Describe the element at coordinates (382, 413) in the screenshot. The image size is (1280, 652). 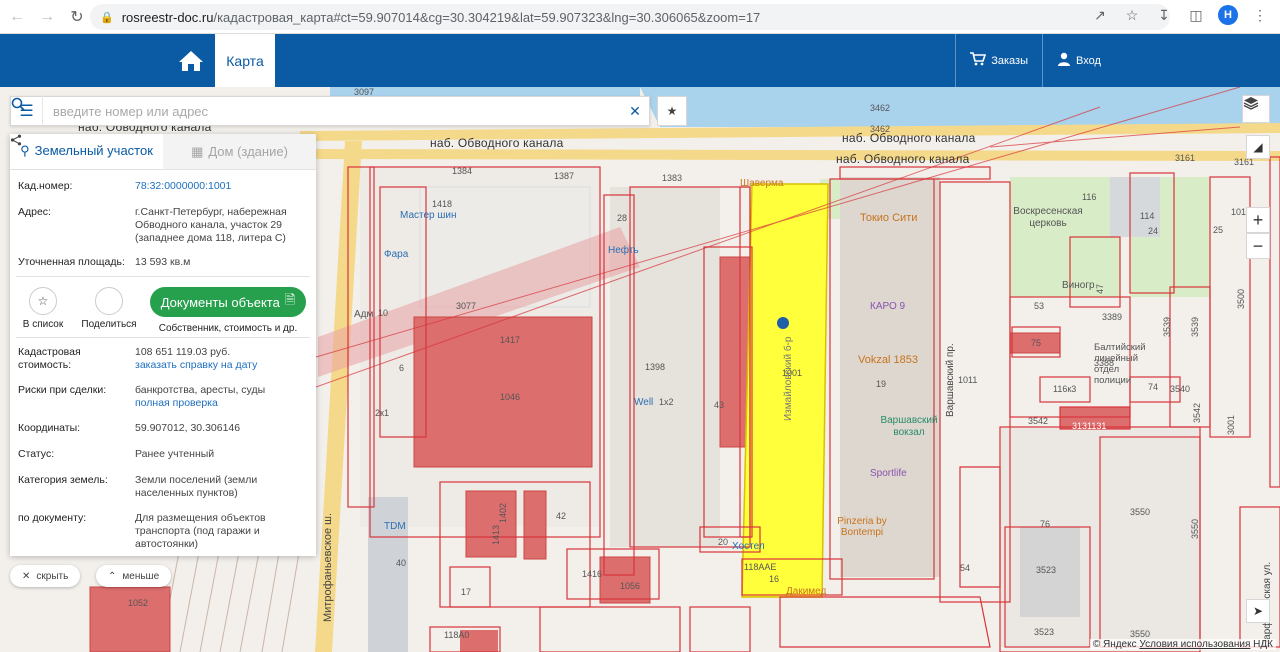
I see `parcel-label: 2к1` at that location.